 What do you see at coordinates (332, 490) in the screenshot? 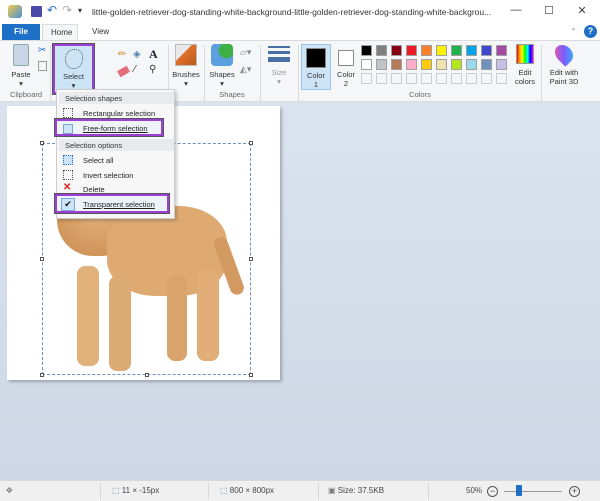
I see `disk-icon: ▣` at bounding box center [332, 490].